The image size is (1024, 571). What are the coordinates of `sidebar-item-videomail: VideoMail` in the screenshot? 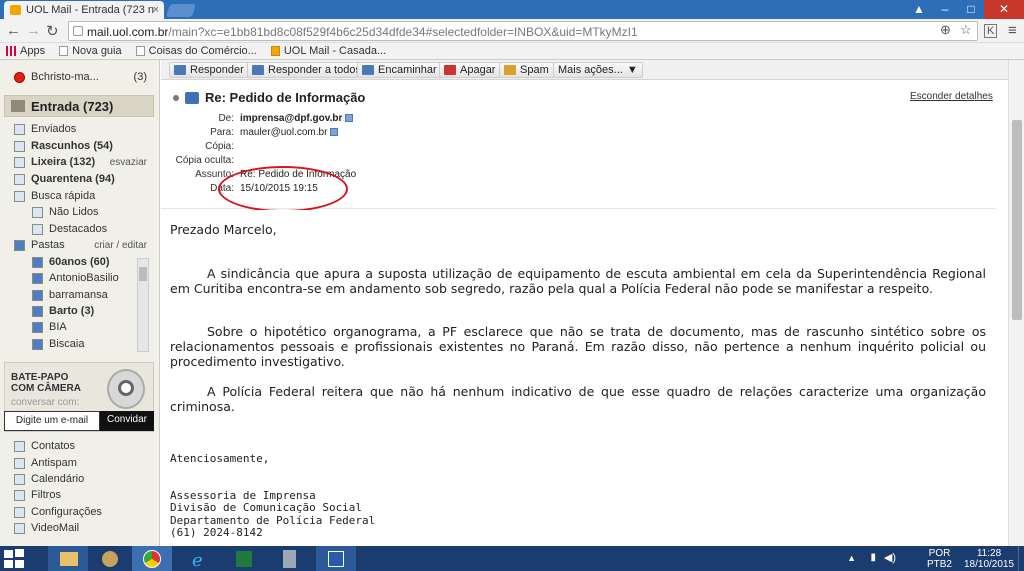 It's located at (77, 528).